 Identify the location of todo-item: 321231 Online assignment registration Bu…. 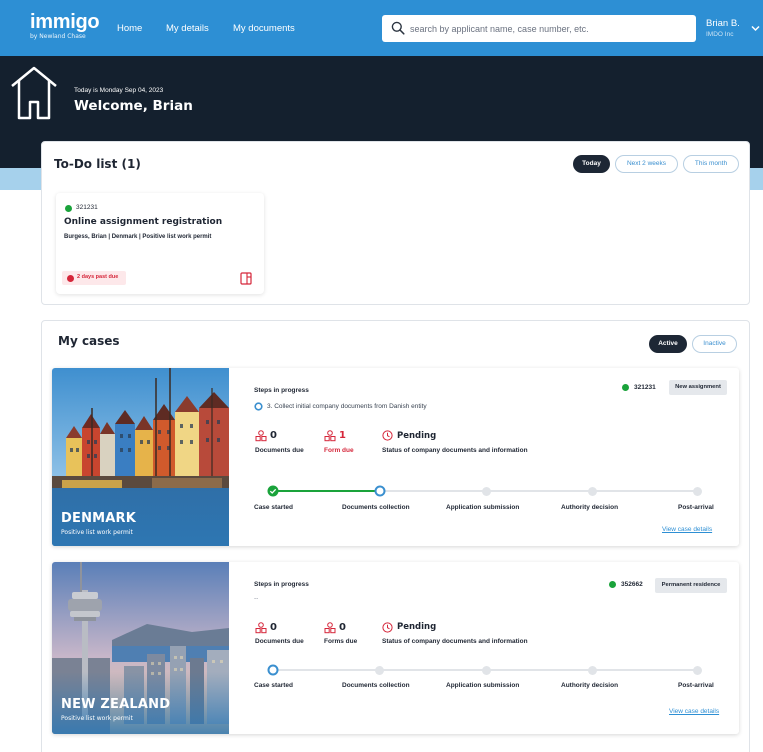
(160, 243).